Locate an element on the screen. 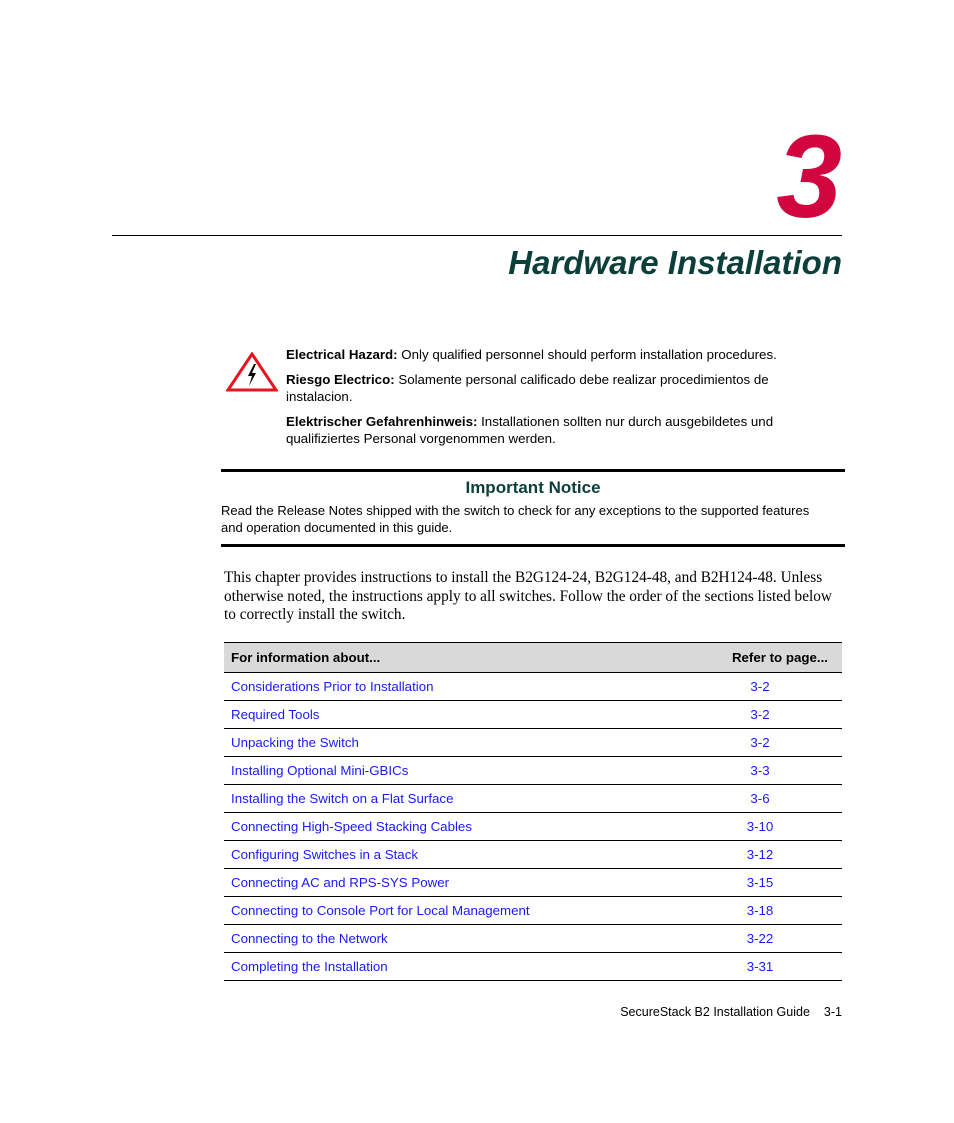  page-link: 3-10 is located at coordinates (760, 826).